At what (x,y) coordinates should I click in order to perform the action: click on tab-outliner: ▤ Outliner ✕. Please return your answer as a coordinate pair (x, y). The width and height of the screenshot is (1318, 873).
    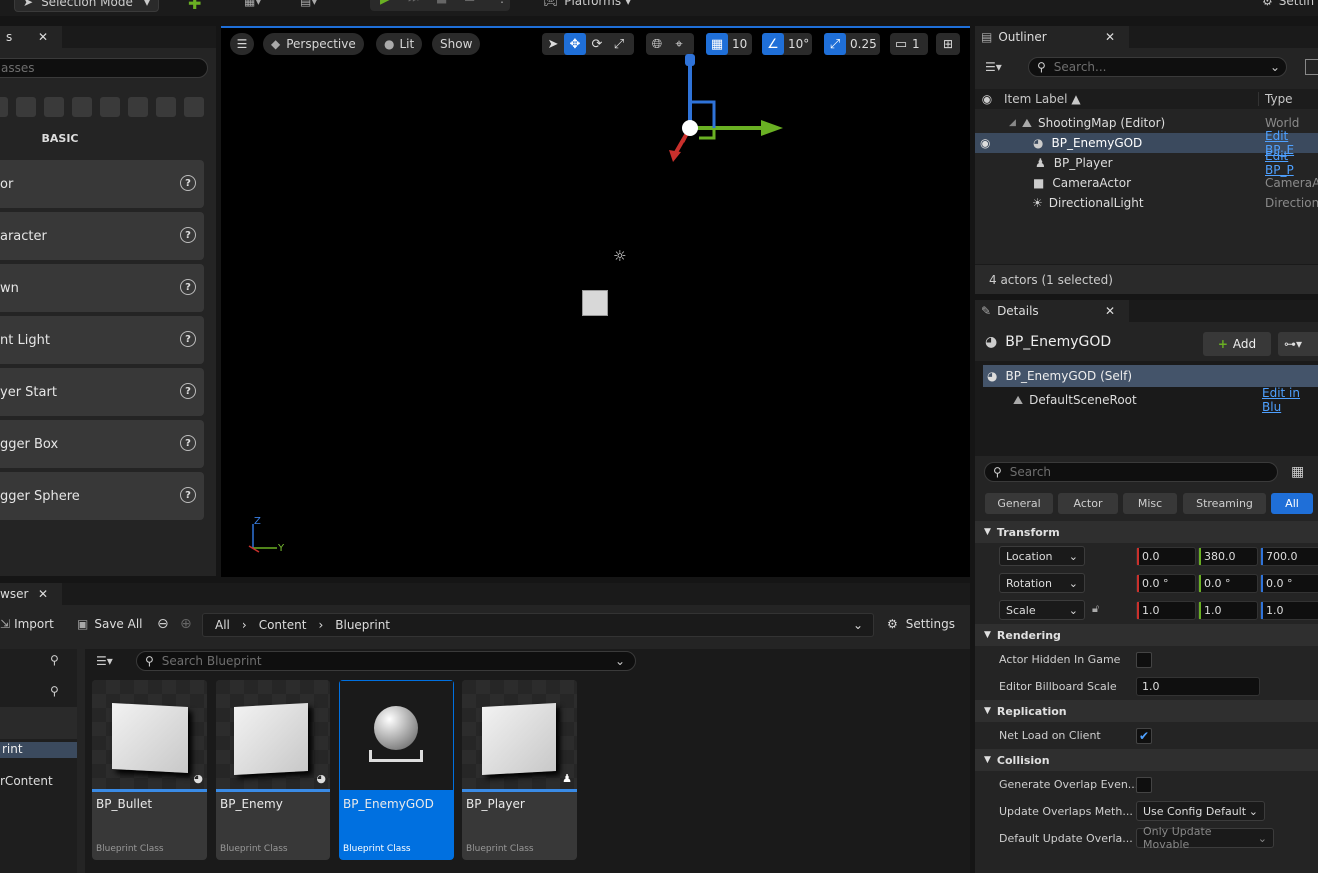
    Looking at the image, I should click on (1052, 37).